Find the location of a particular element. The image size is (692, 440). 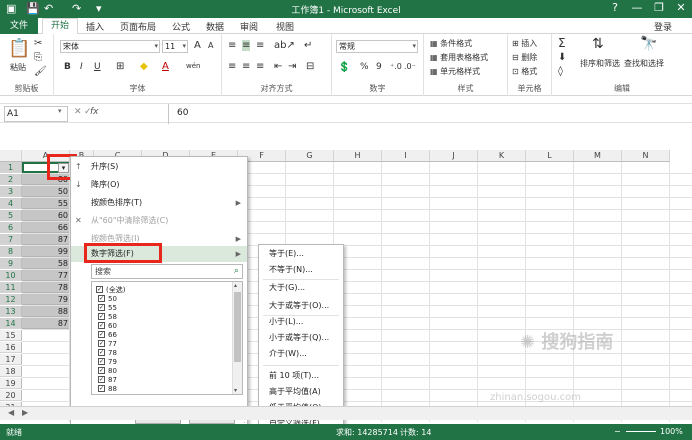

select-all-corner is located at coordinates (11, 156).